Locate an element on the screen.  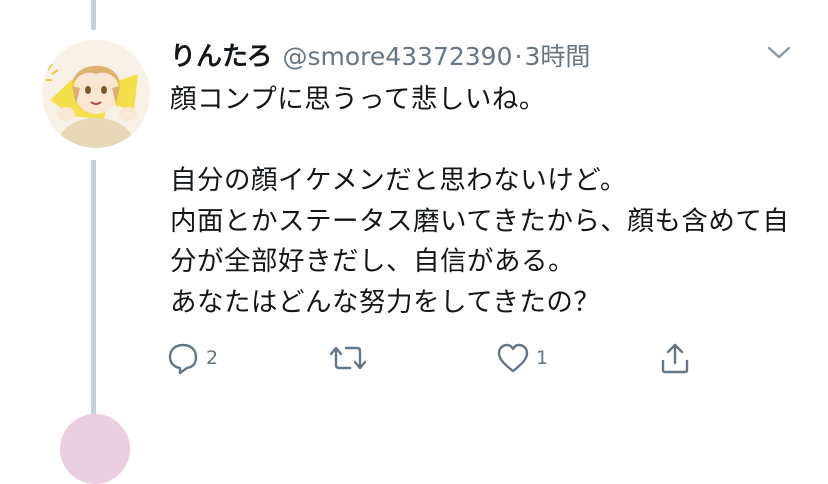
avatar is located at coordinates (96, 94).